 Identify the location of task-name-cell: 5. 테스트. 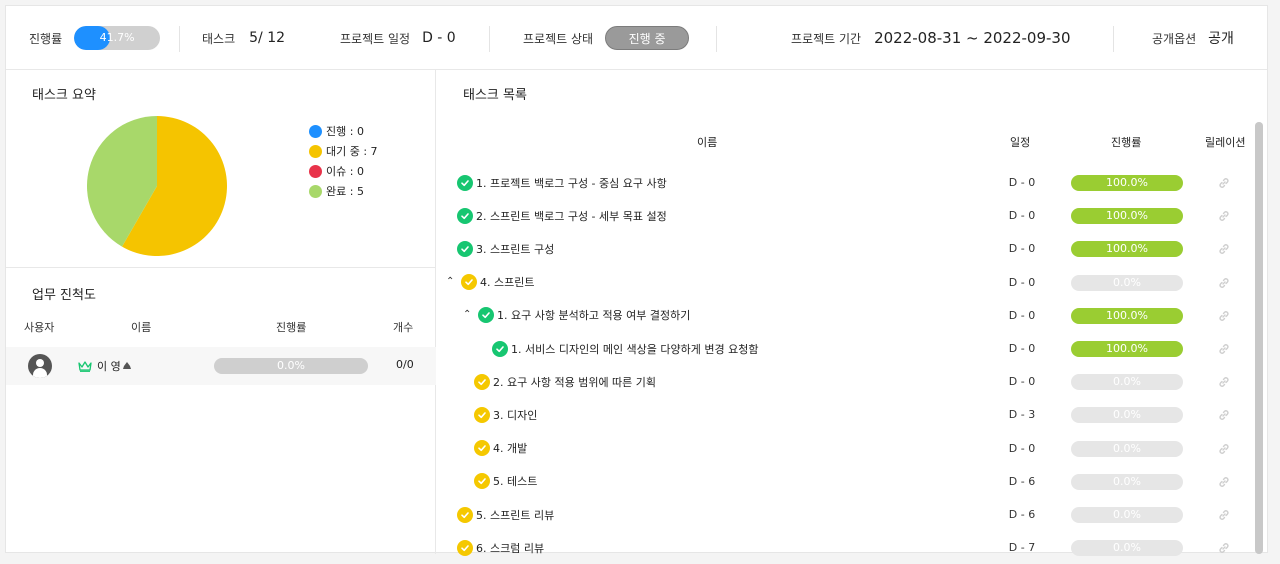
(505, 481).